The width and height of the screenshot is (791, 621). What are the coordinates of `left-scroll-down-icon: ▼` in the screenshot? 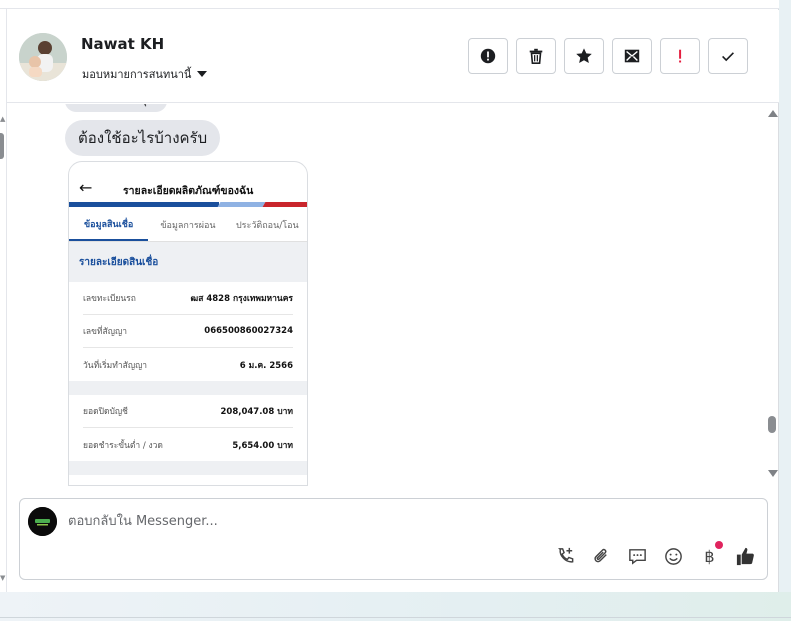 It's located at (2, 578).